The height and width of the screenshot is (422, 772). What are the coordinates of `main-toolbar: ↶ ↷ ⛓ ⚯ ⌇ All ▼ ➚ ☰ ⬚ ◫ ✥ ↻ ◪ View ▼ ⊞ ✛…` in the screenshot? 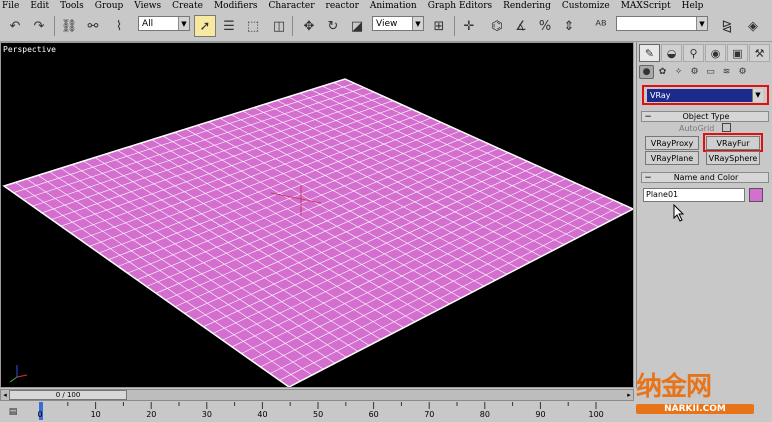 It's located at (386, 27).